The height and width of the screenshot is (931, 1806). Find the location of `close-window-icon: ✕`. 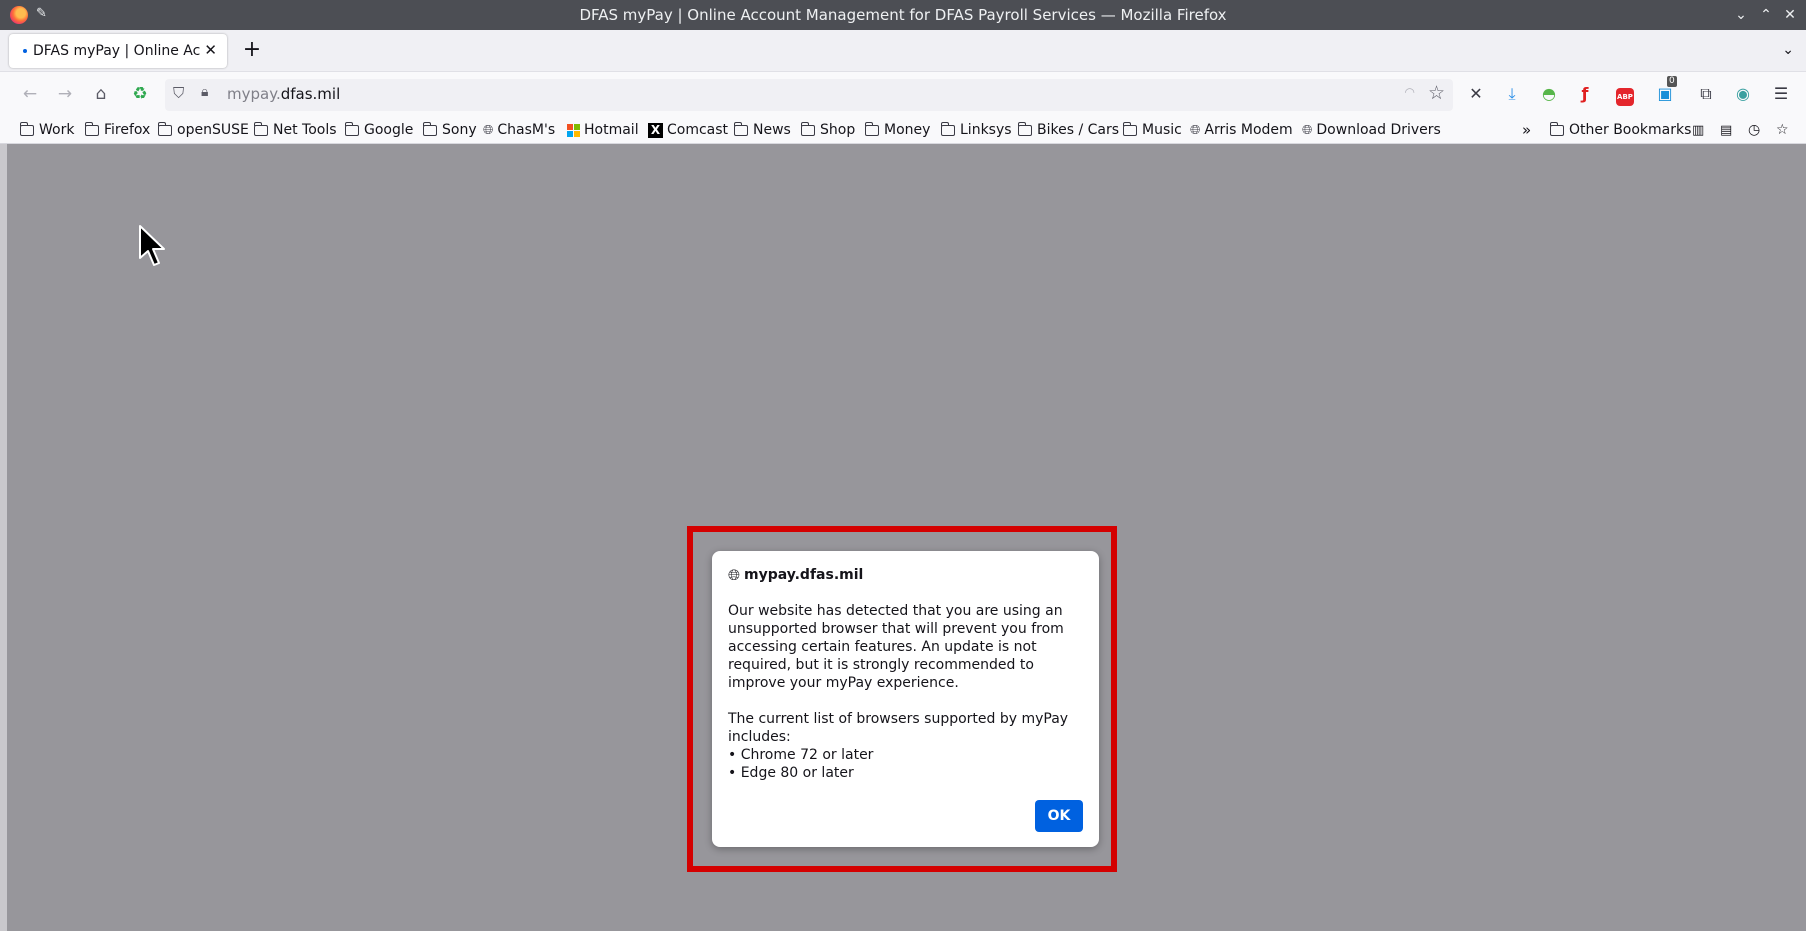

close-window-icon: ✕ is located at coordinates (1790, 15).